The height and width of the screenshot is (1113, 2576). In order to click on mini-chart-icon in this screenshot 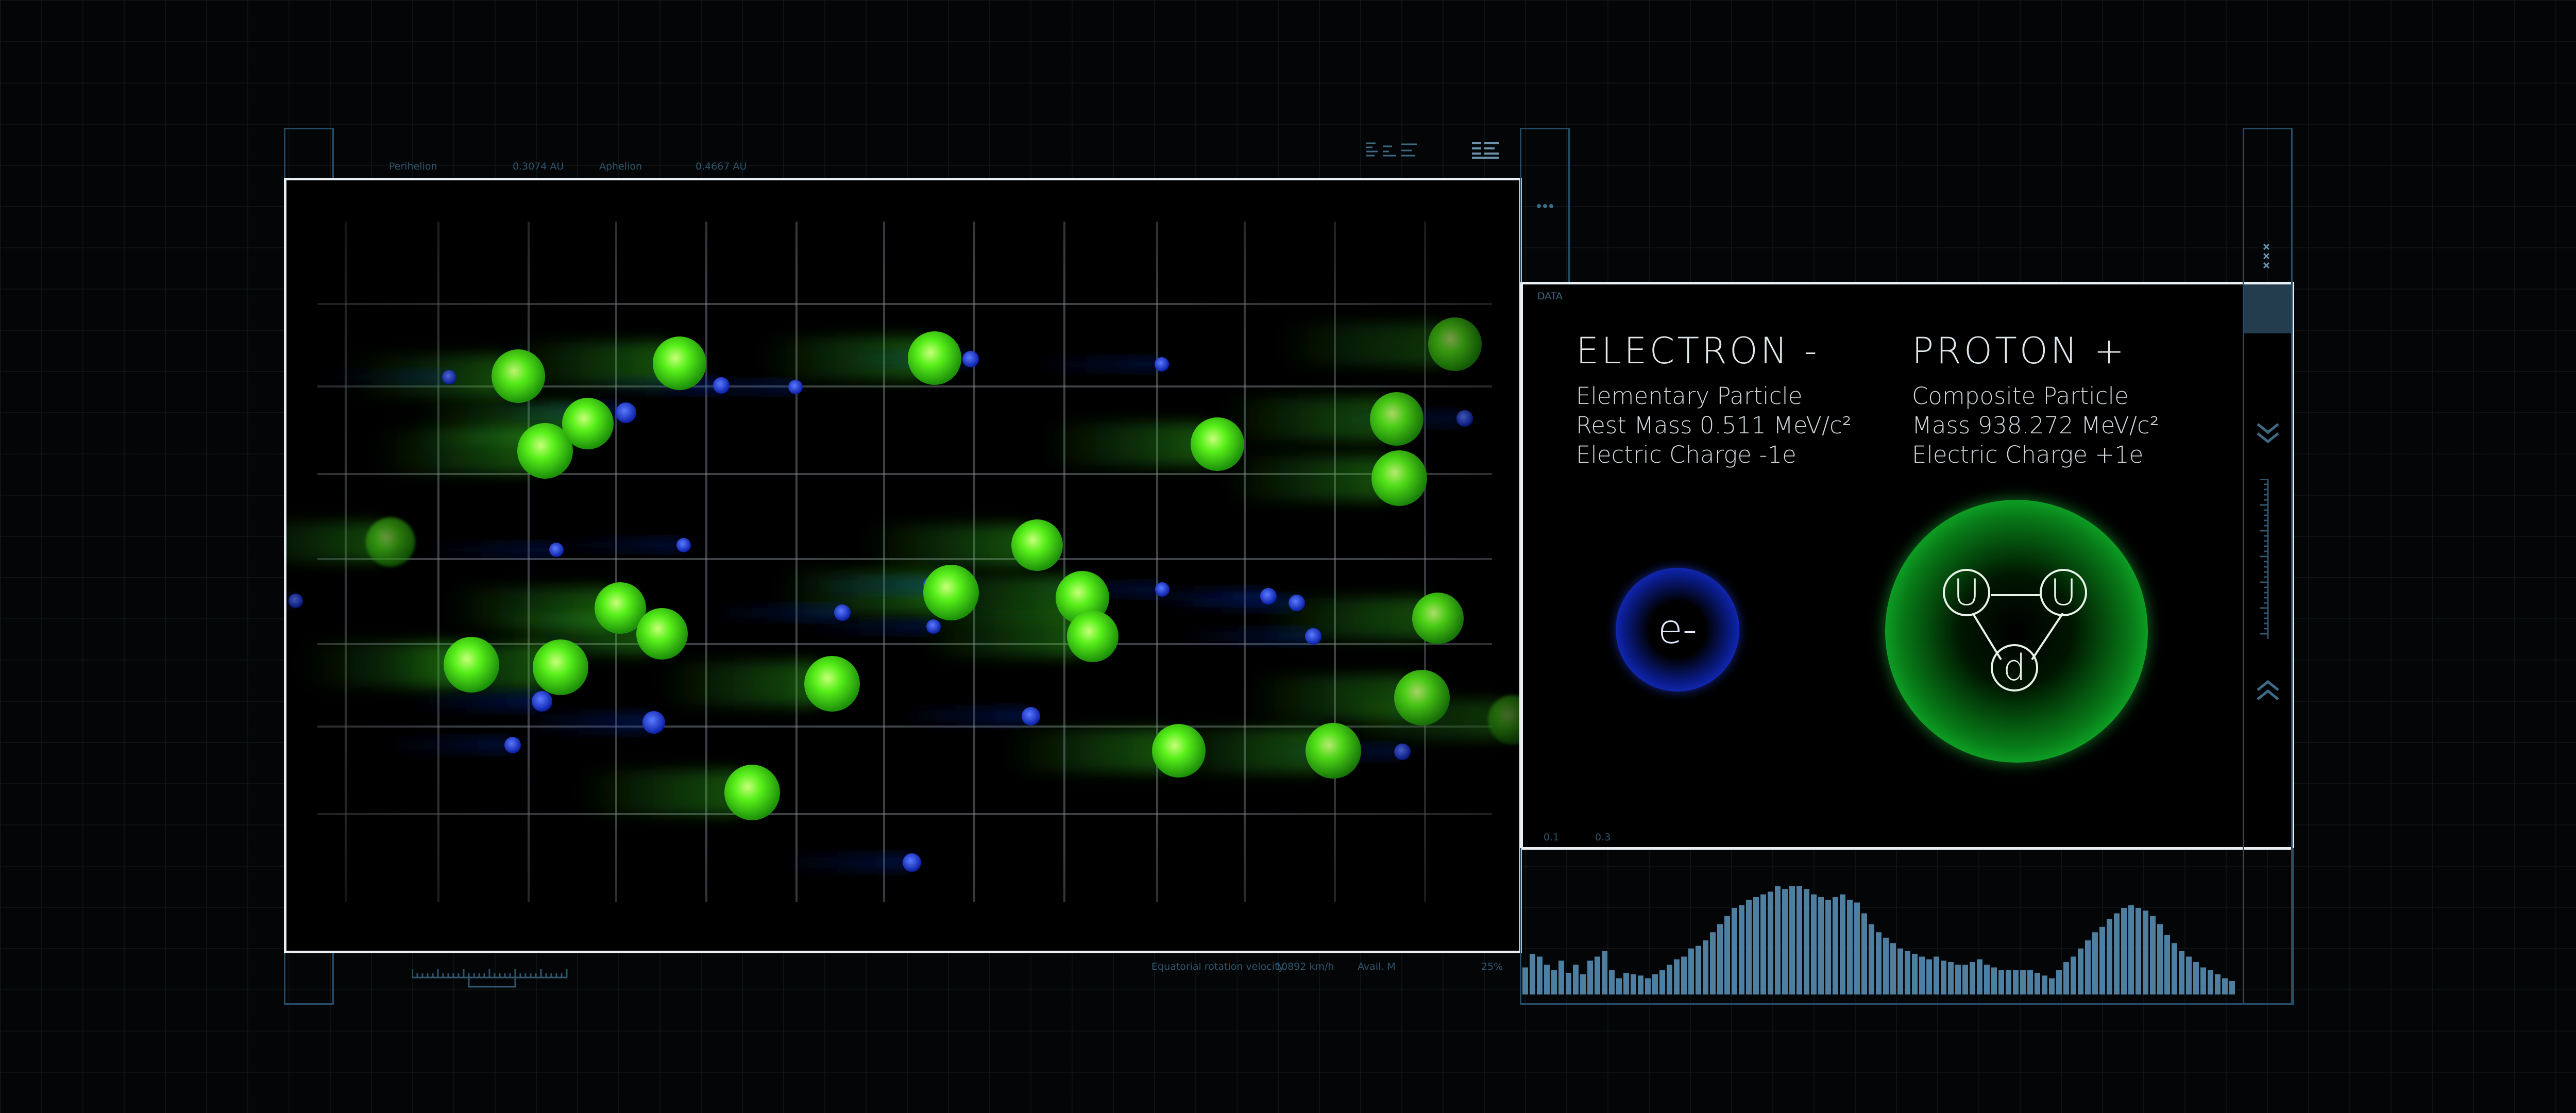, I will do `click(1396, 150)`.